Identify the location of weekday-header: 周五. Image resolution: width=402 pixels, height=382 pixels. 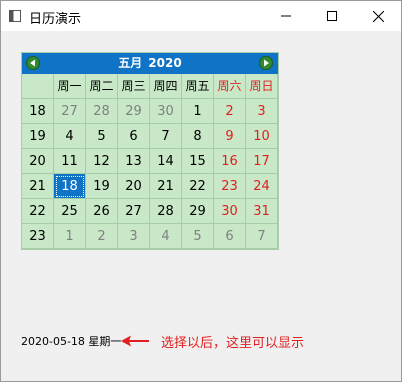
(198, 86).